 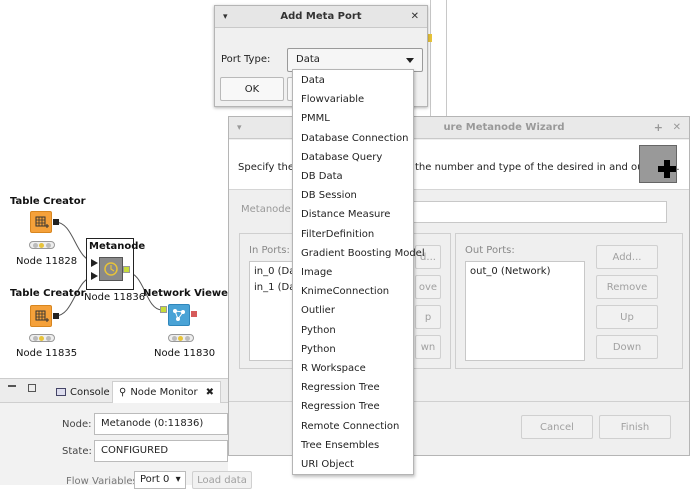 What do you see at coordinates (353, 157) in the screenshot?
I see `port-type-option: Database Query` at bounding box center [353, 157].